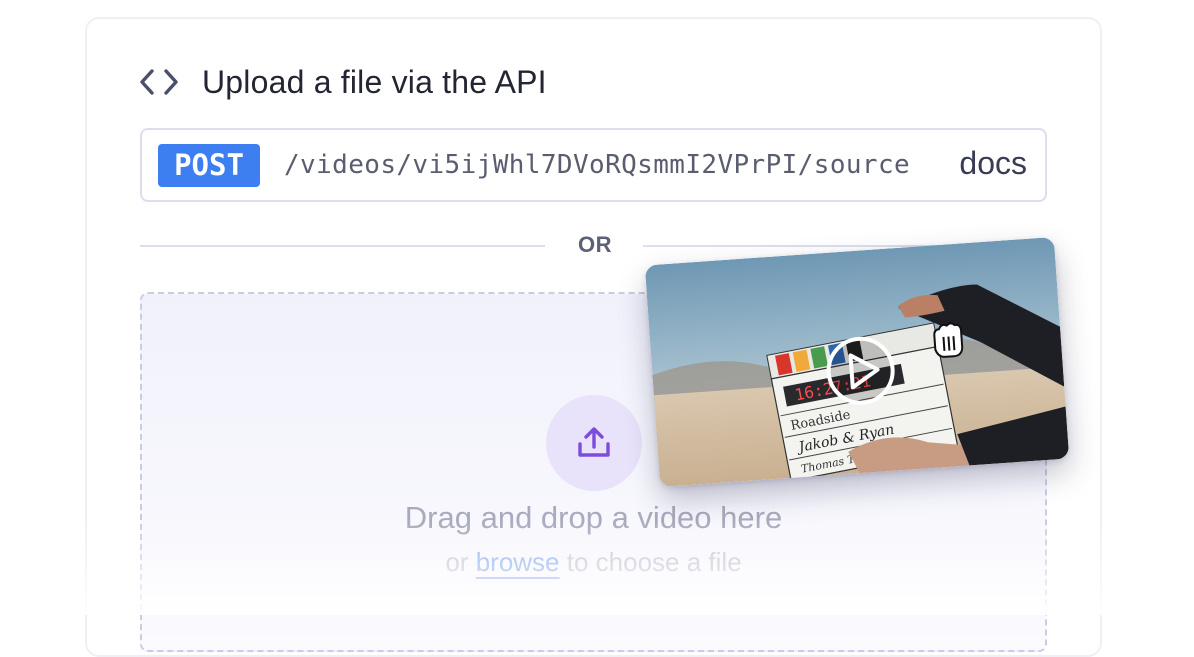 This screenshot has width=1194, height=657. Describe the element at coordinates (993, 163) in the screenshot. I see `docs-link: docs` at that location.